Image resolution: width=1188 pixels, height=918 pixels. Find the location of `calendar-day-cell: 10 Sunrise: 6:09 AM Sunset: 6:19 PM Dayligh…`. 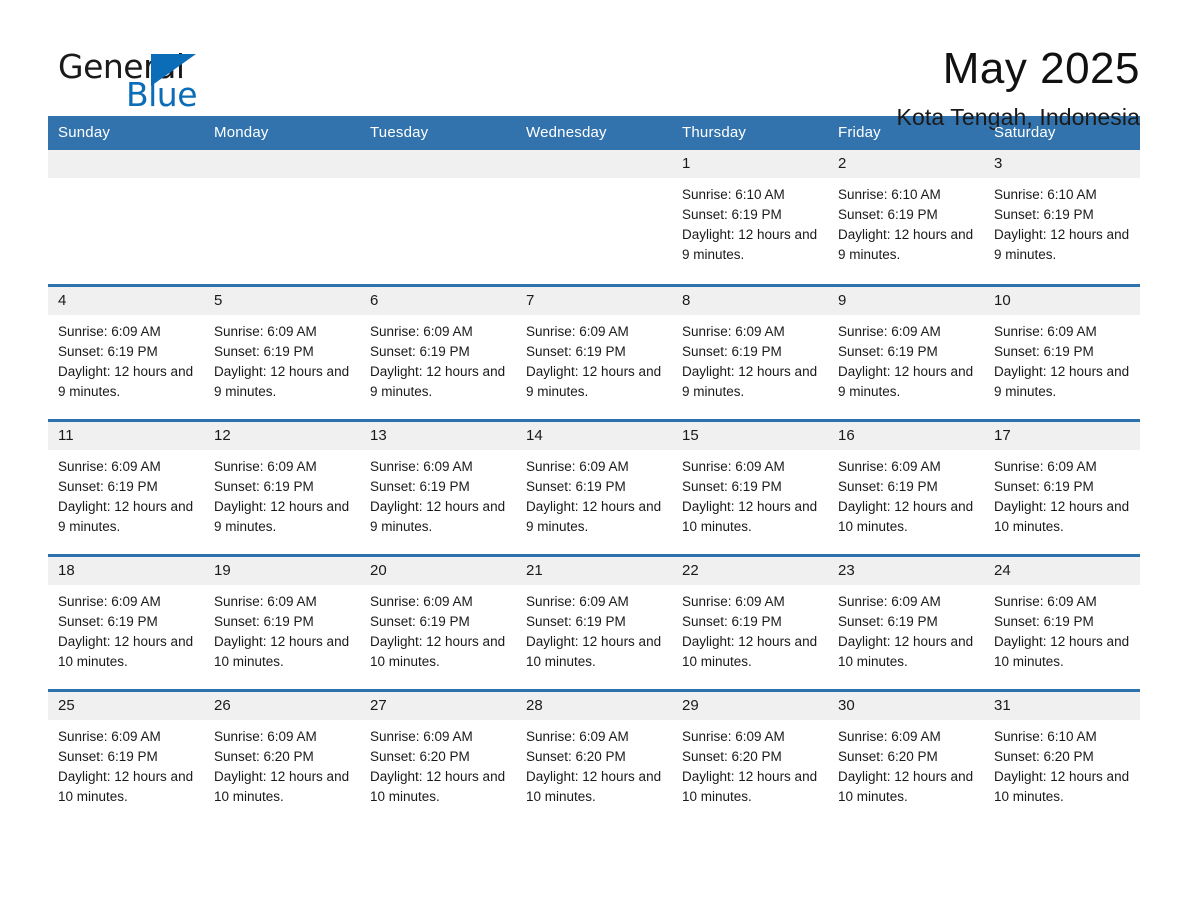

calendar-day-cell: 10 Sunrise: 6:09 AM Sunset: 6:19 PM Dayligh… is located at coordinates (1062, 351).